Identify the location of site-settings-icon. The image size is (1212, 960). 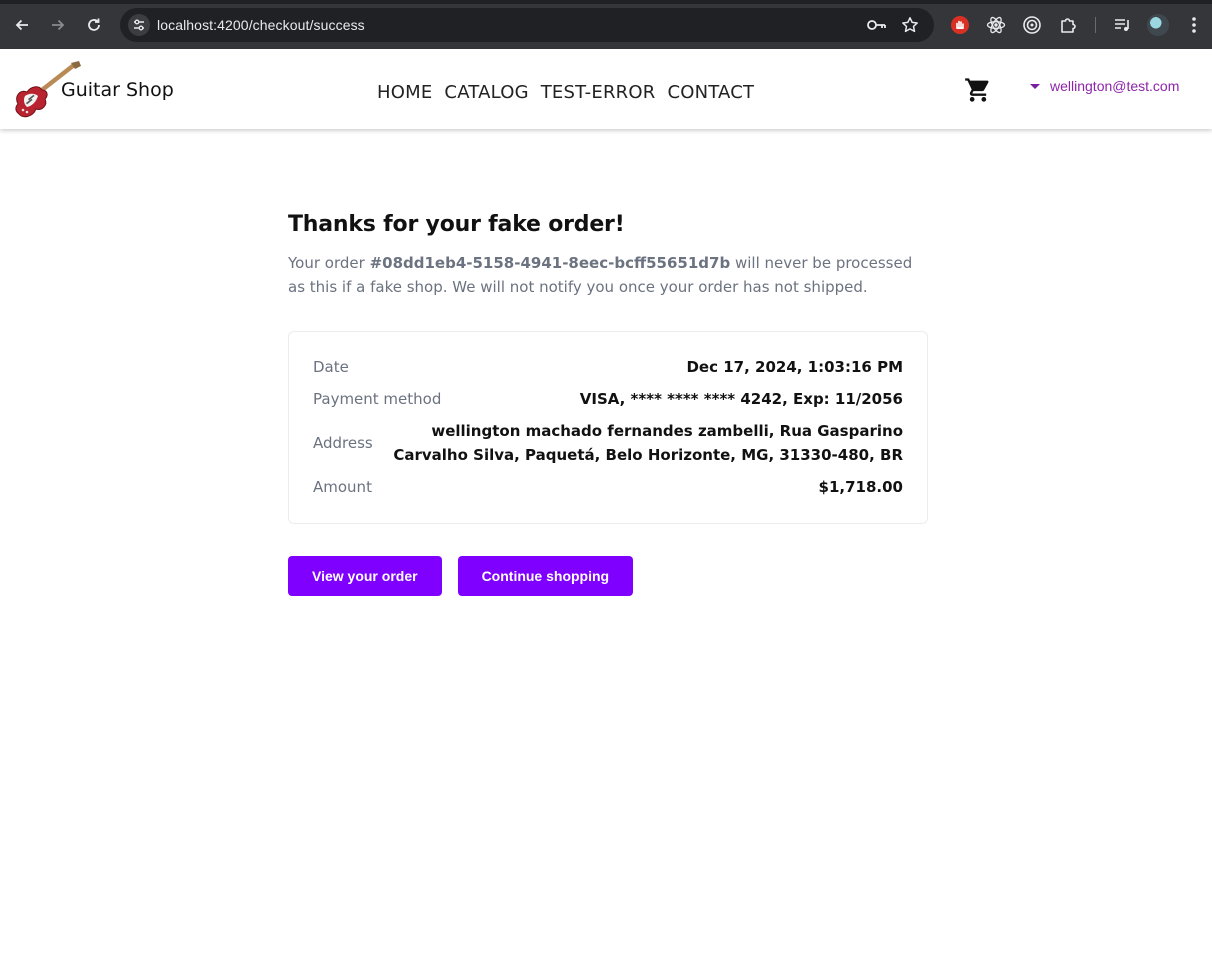
(139, 25).